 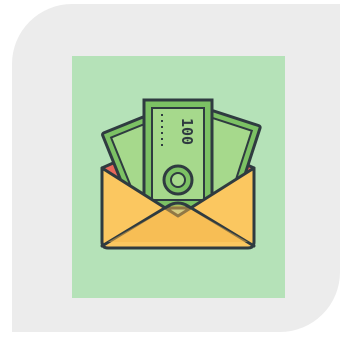 I want to click on banknote-front-icon: 100, so click(x=178, y=154).